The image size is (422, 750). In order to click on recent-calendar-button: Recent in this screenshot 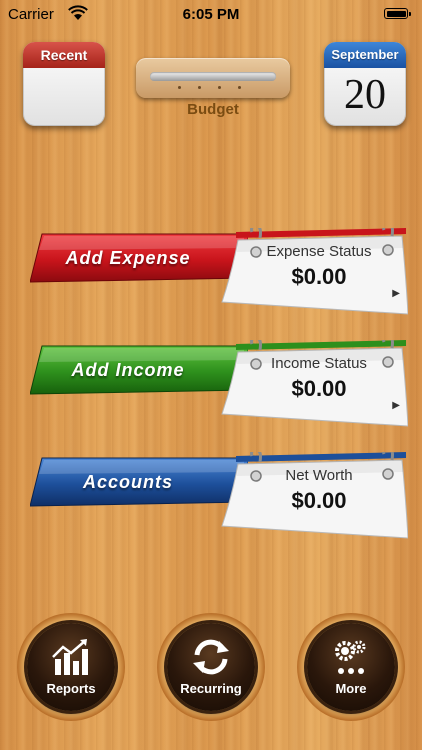, I will do `click(64, 84)`.